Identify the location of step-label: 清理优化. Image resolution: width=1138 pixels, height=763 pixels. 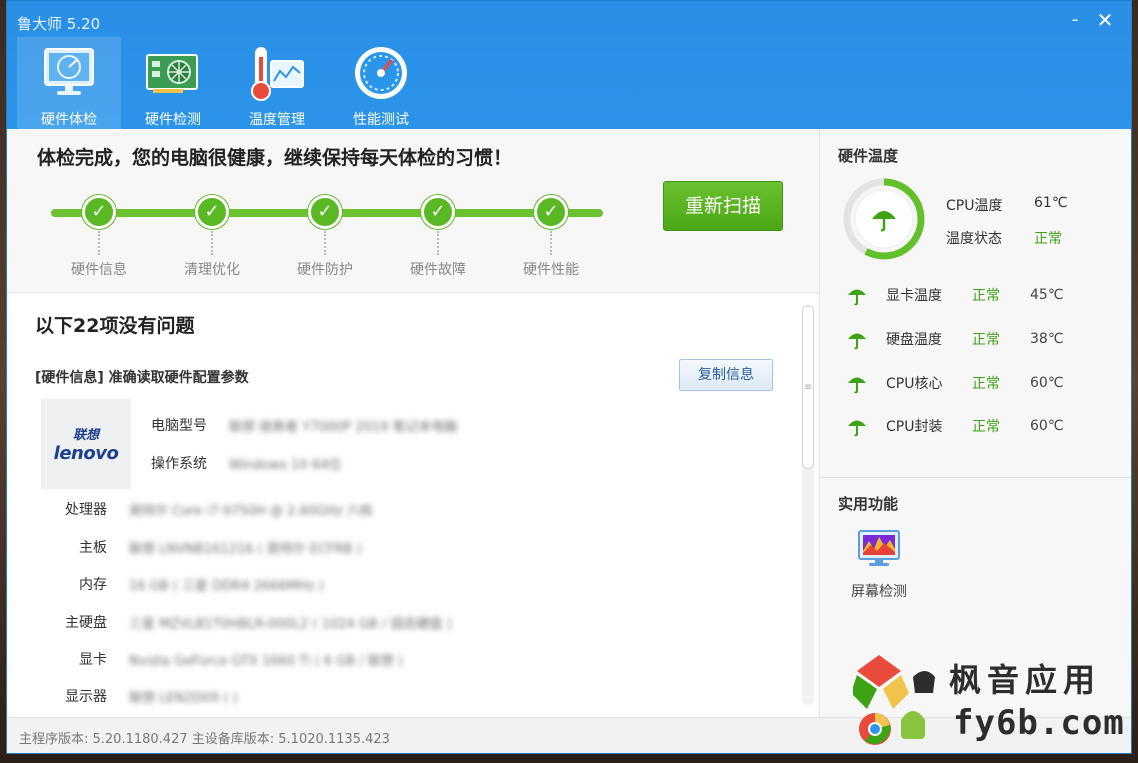
(212, 270).